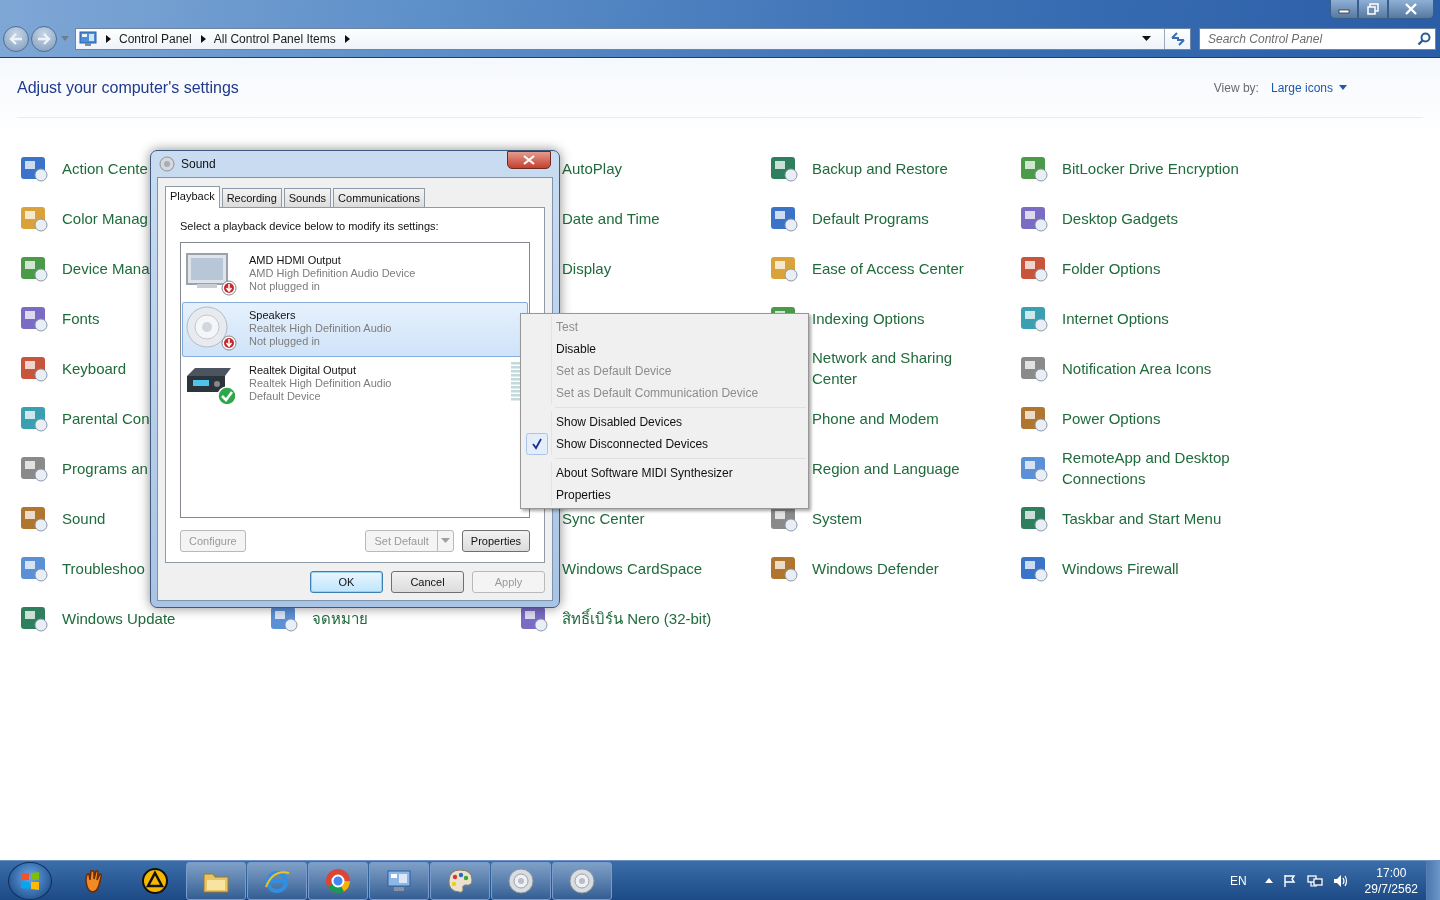 This screenshot has width=1440, height=900. Describe the element at coordinates (637, 618) in the screenshot. I see `applet-link: สิทธิ์เบิร์น Nero (32-bit)` at that location.